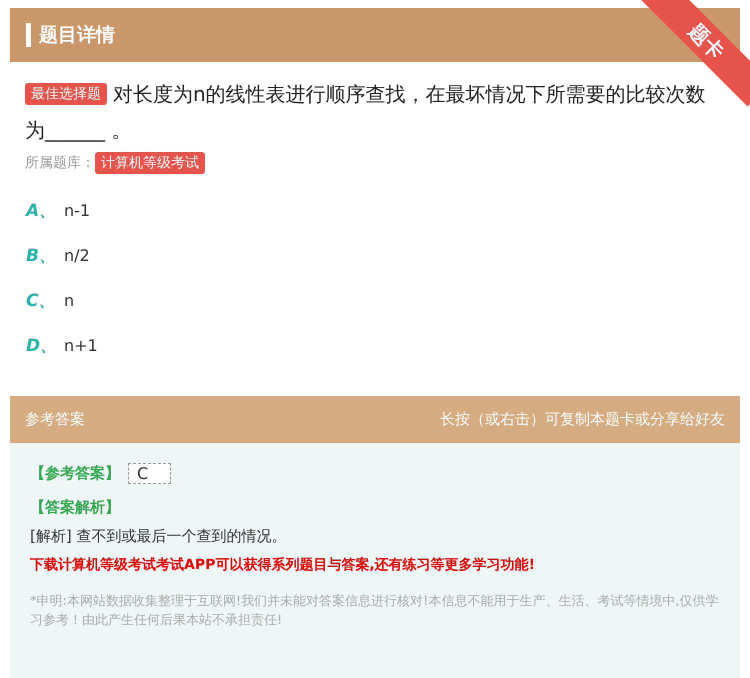 This screenshot has height=678, width=750. What do you see at coordinates (28, 35) in the screenshot?
I see `title-marker` at bounding box center [28, 35].